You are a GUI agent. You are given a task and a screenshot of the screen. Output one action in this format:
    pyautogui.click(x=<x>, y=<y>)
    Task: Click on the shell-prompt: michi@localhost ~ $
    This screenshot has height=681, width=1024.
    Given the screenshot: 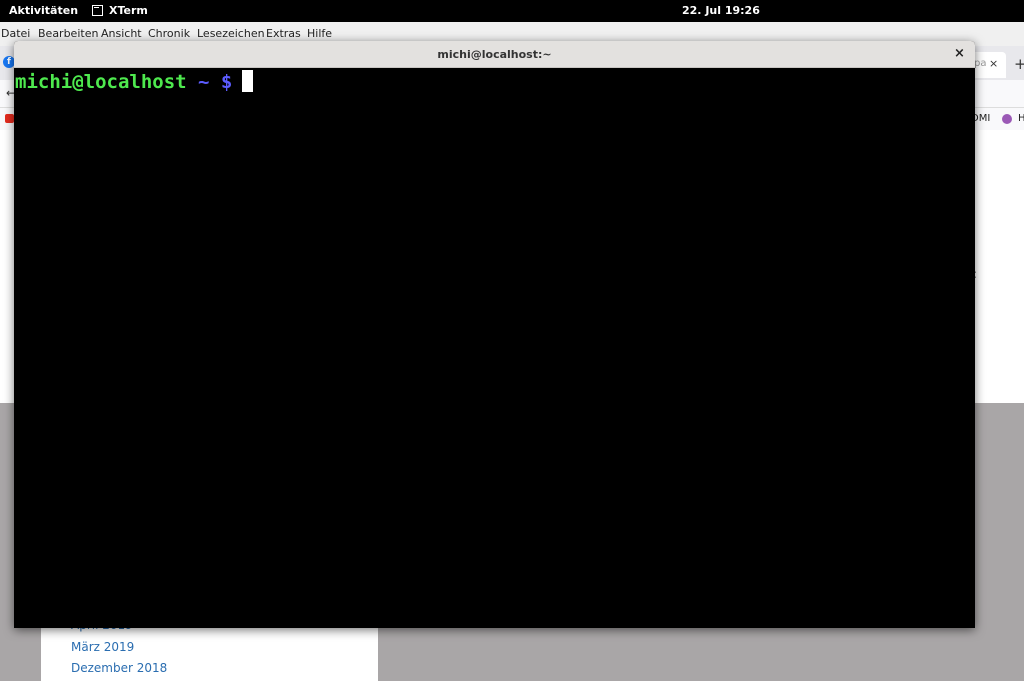 What is the action you would take?
    pyautogui.click(x=134, y=81)
    